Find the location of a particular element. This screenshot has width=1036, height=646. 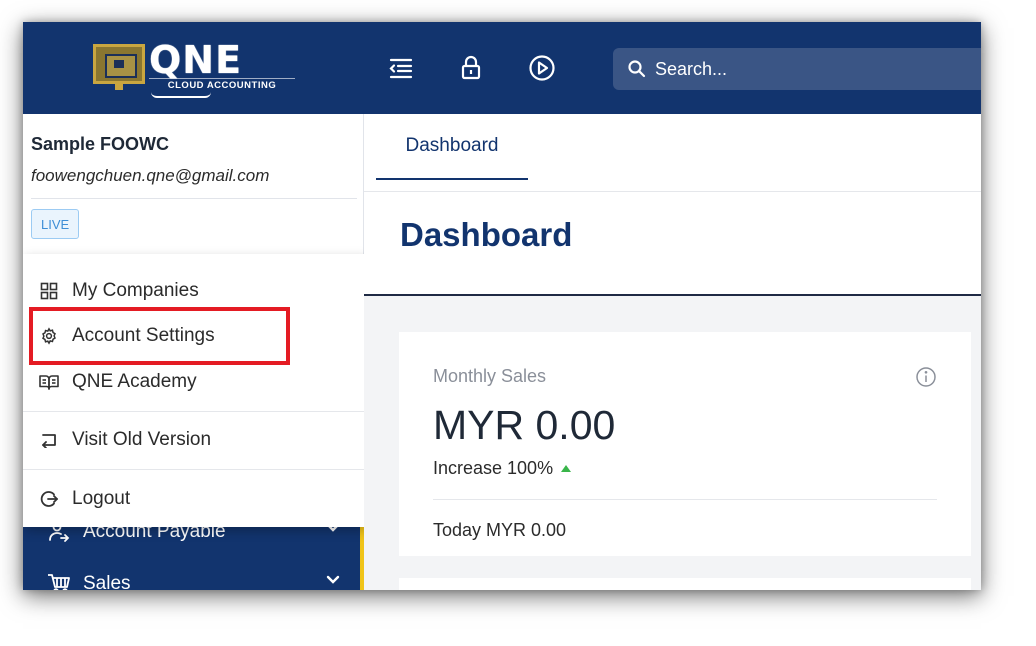

trend-up-icon is located at coordinates (566, 468).